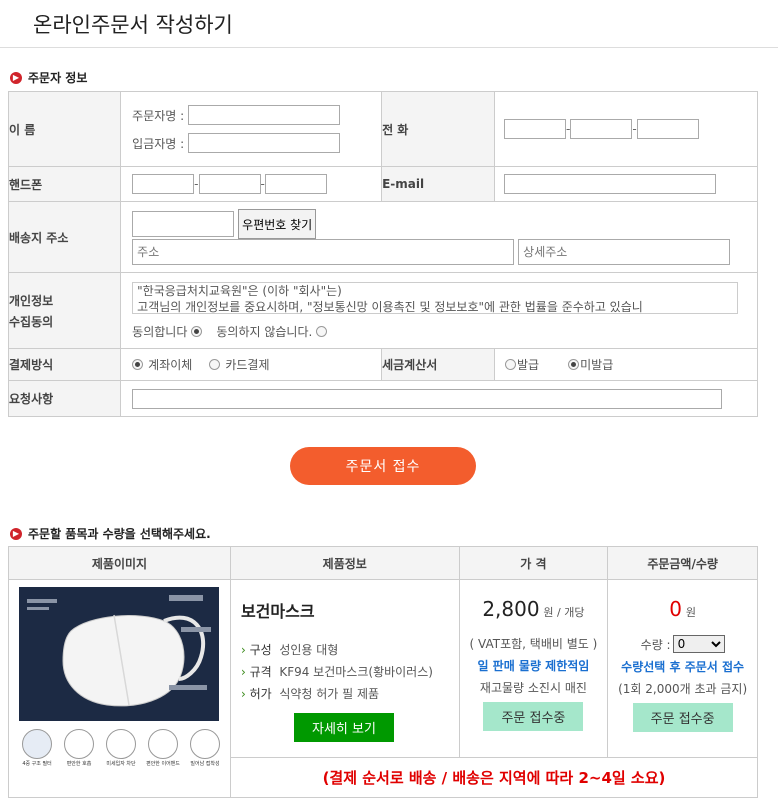  What do you see at coordinates (698, 644) in the screenshot?
I see `qty-select: 0` at bounding box center [698, 644].